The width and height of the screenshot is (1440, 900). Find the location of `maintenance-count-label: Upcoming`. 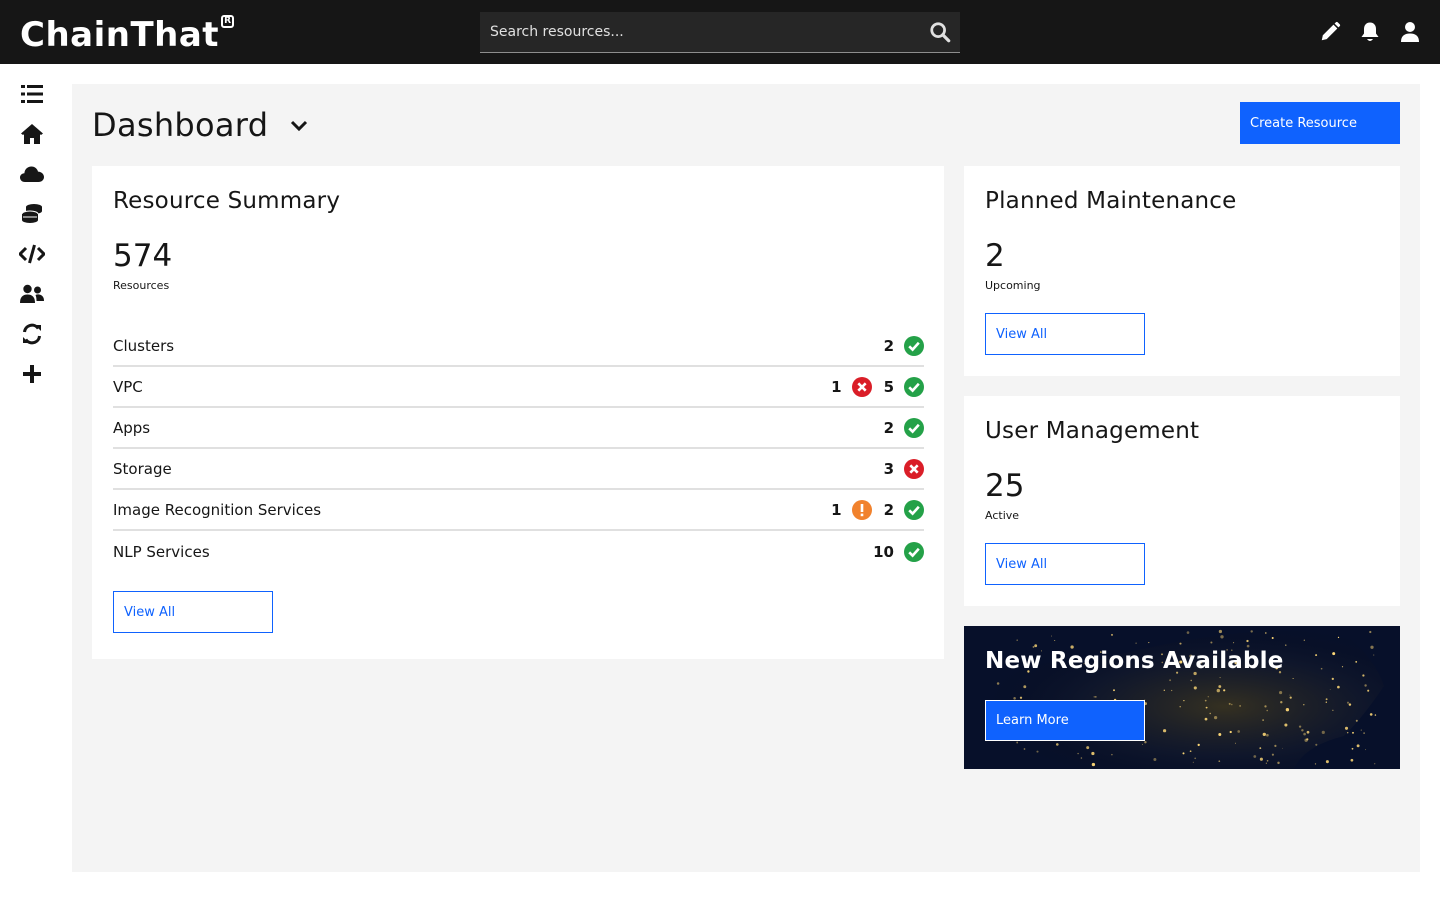

maintenance-count-label: Upcoming is located at coordinates (1013, 285).